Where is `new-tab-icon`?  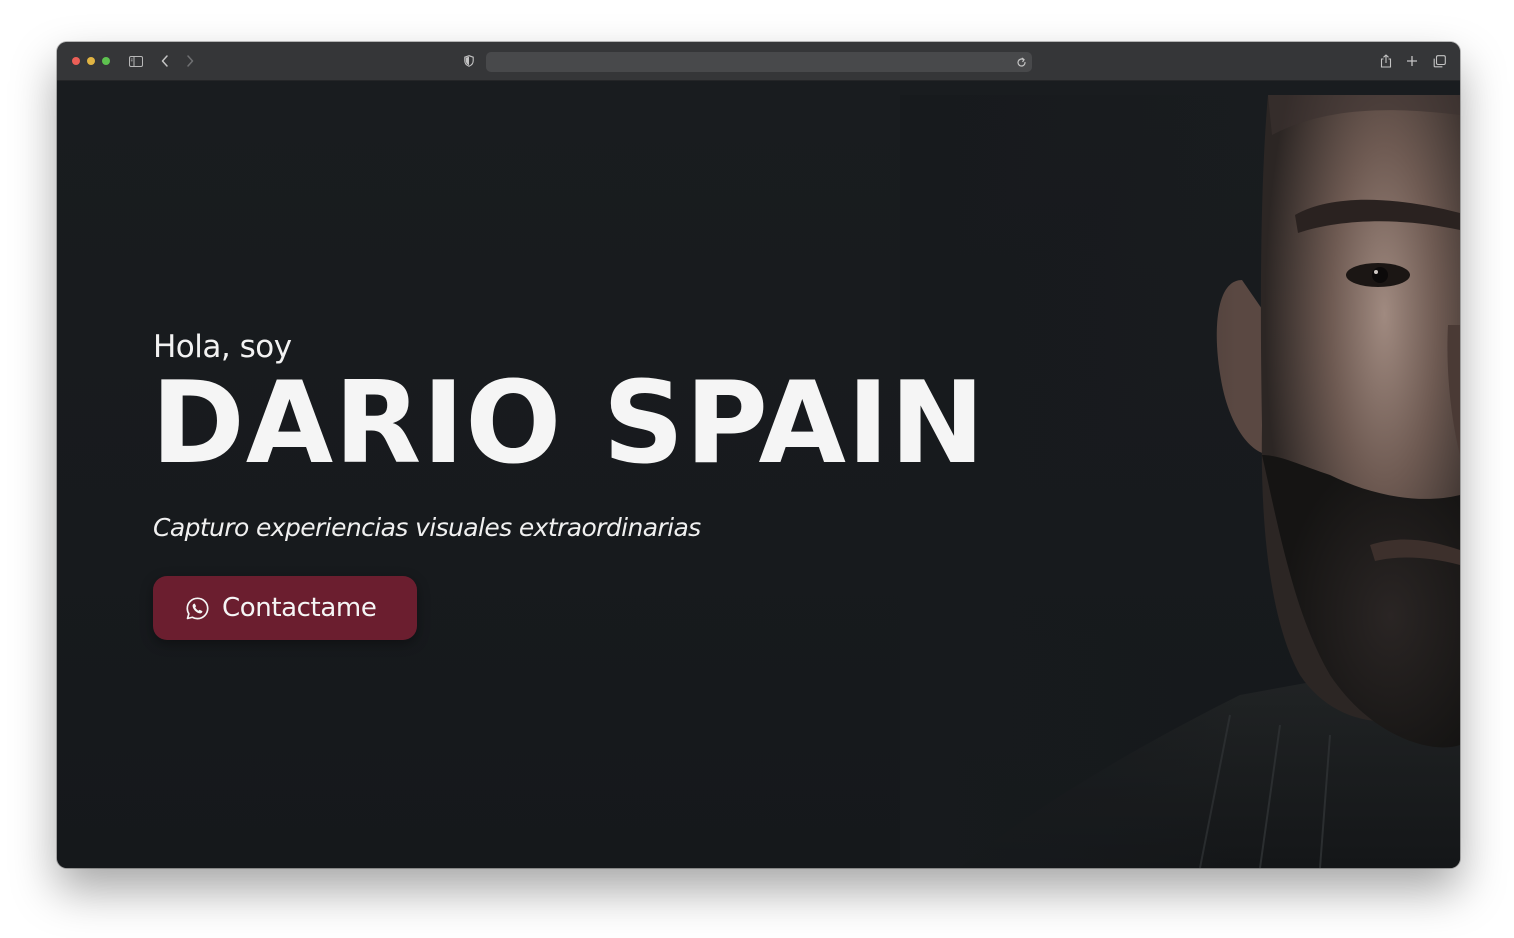 new-tab-icon is located at coordinates (1412, 61).